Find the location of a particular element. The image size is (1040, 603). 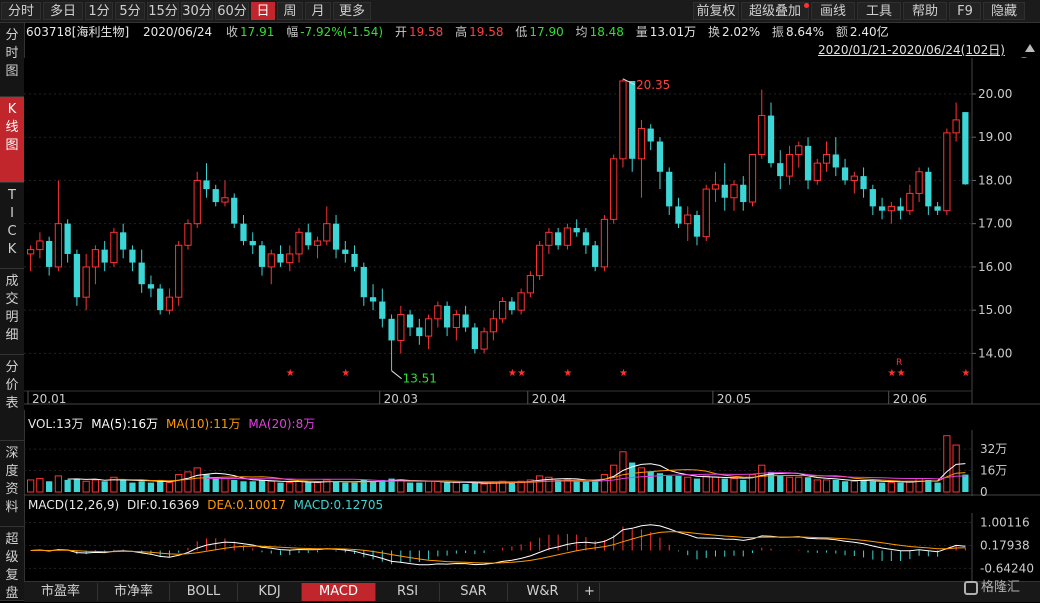

period-tab-3: 5分 is located at coordinates (130, 11).